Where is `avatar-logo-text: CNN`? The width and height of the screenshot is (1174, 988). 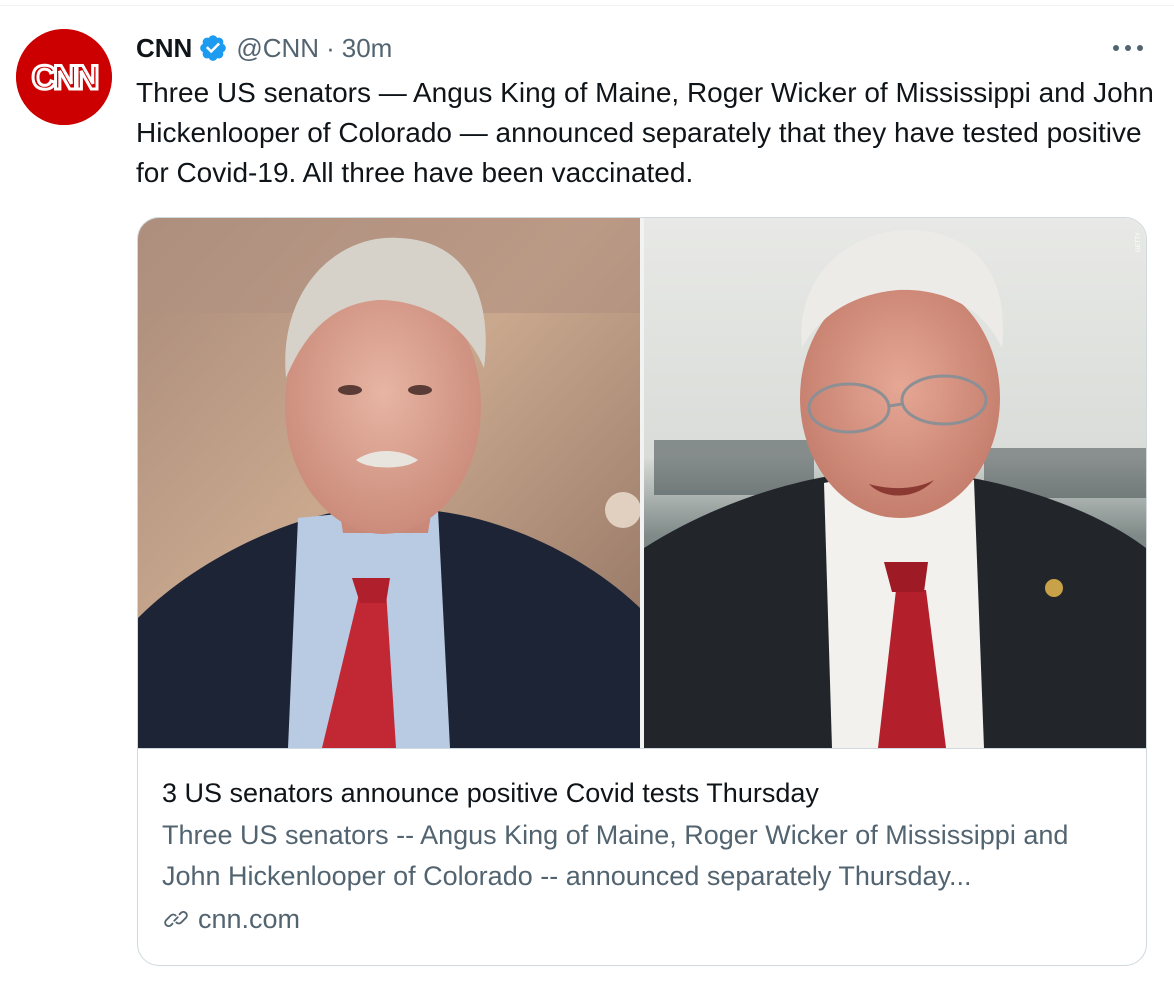
avatar-logo-text: CNN is located at coordinates (65, 78).